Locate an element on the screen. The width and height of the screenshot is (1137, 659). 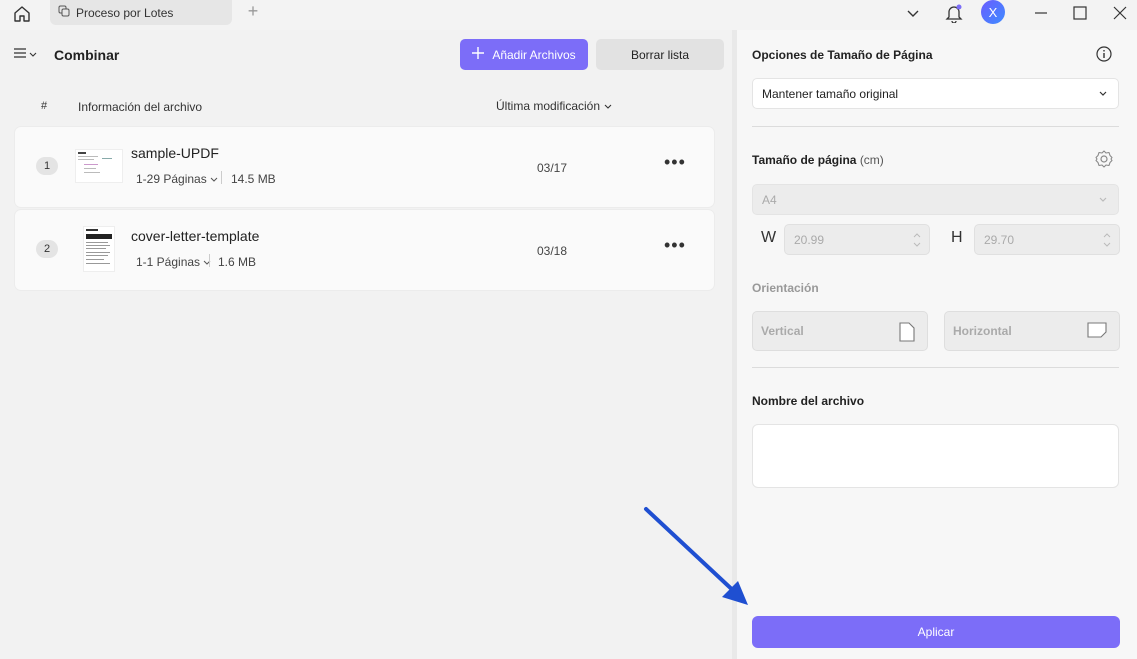
file-date: 03/18 is located at coordinates (552, 251).